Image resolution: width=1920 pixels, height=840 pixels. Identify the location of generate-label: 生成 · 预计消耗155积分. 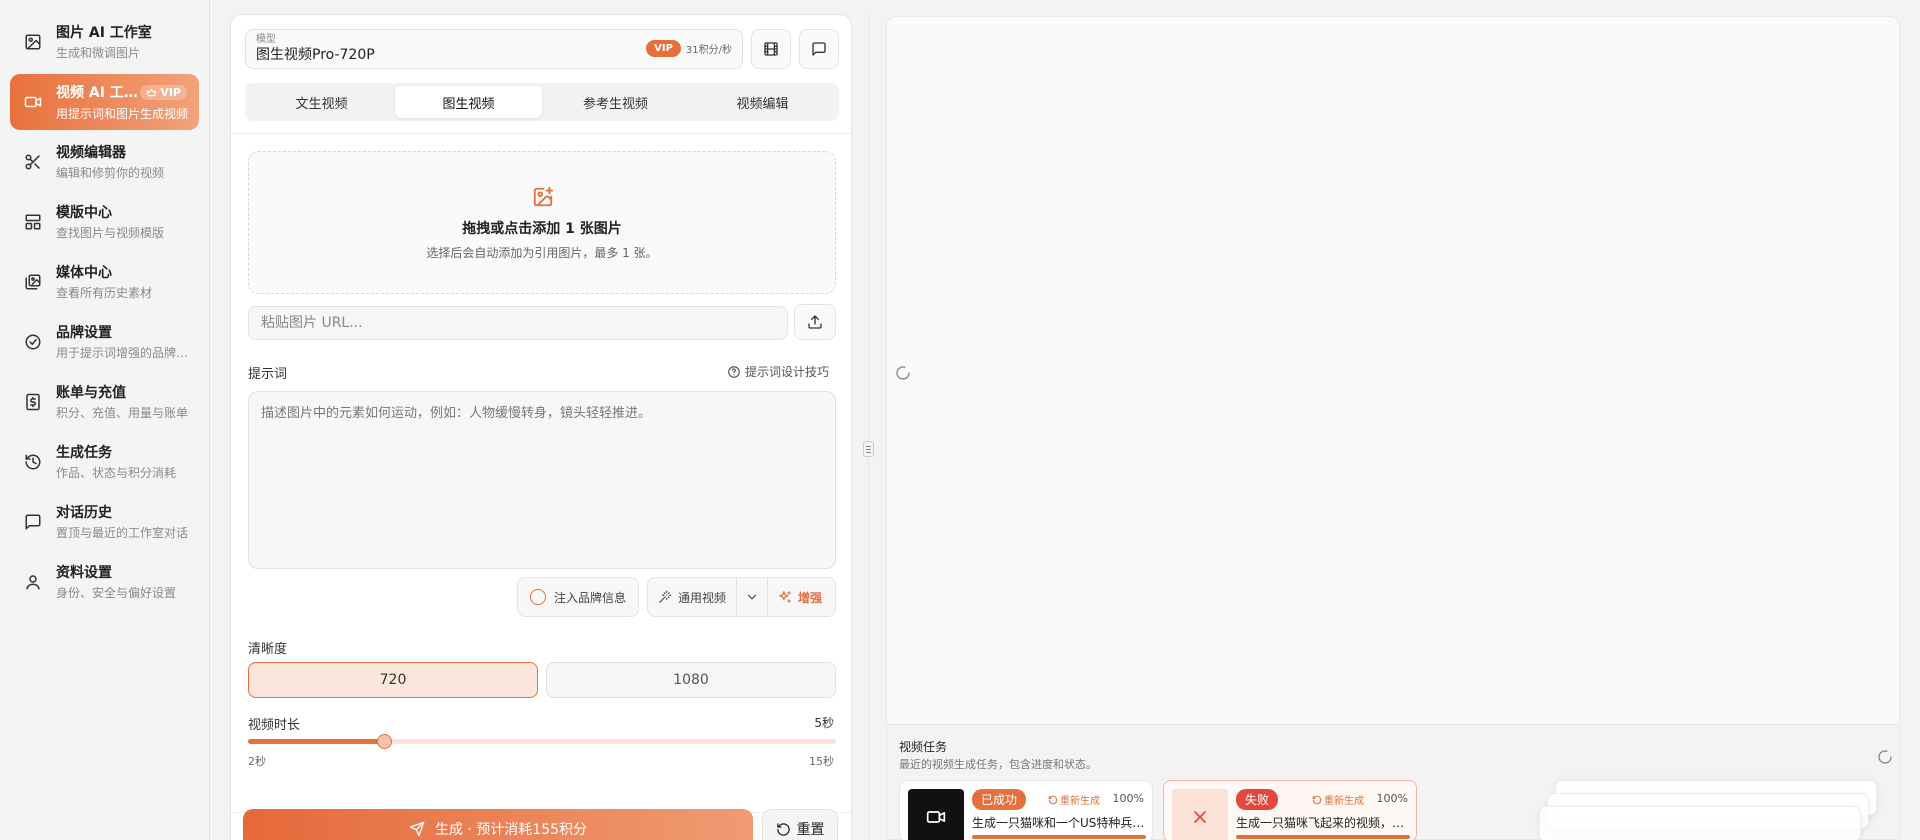
(511, 830).